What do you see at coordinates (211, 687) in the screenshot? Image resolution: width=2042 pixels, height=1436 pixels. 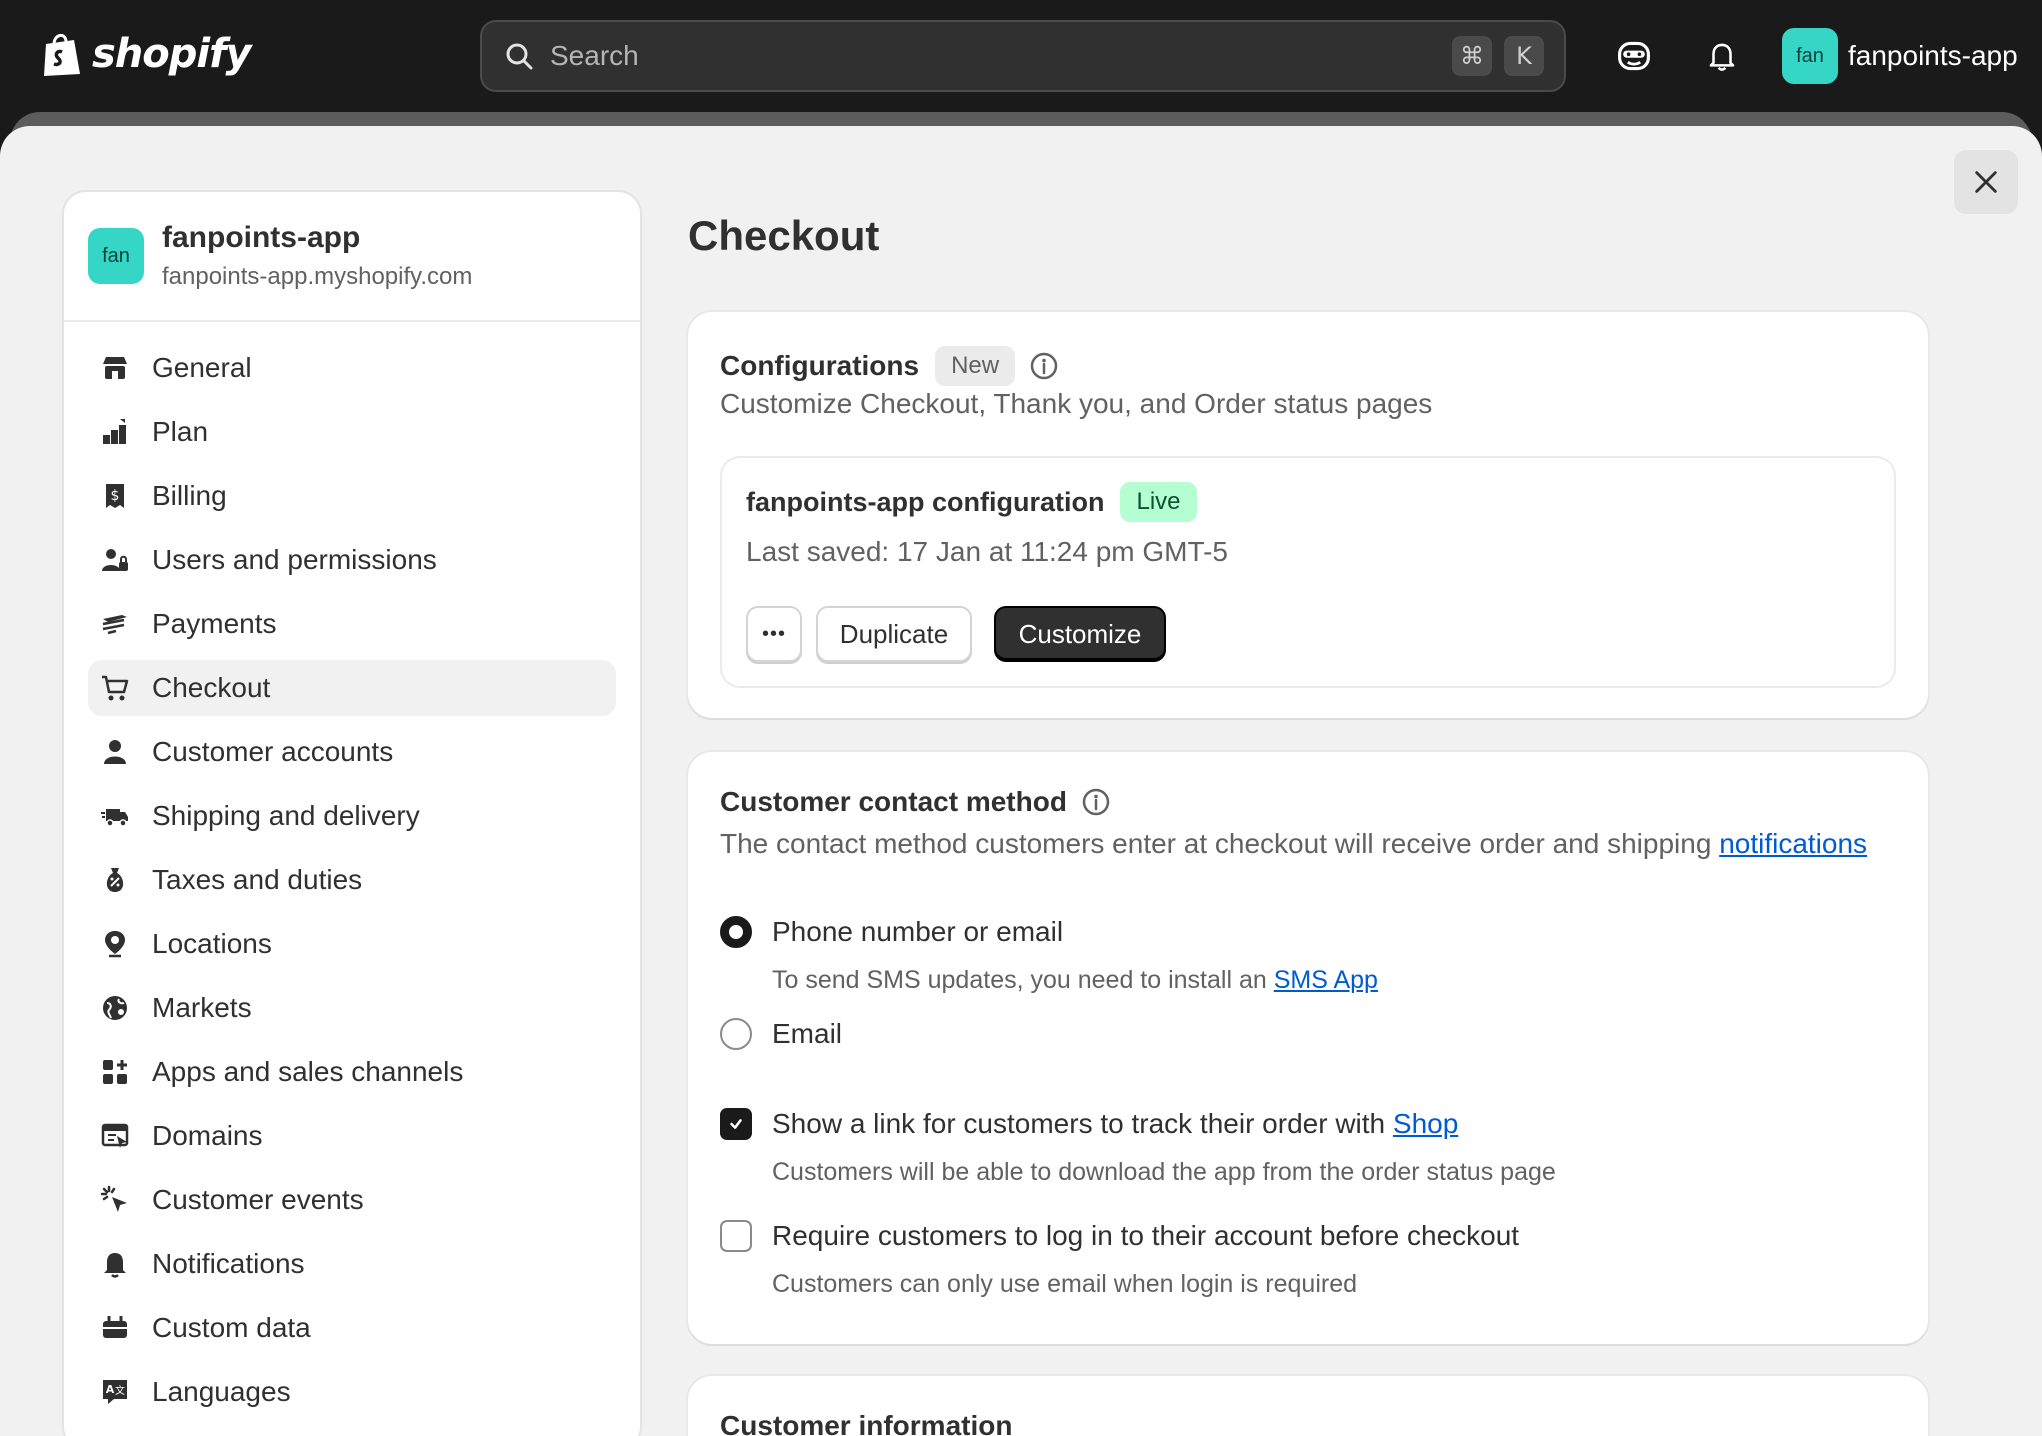 I see `sidebar-item-label: Checkout` at bounding box center [211, 687].